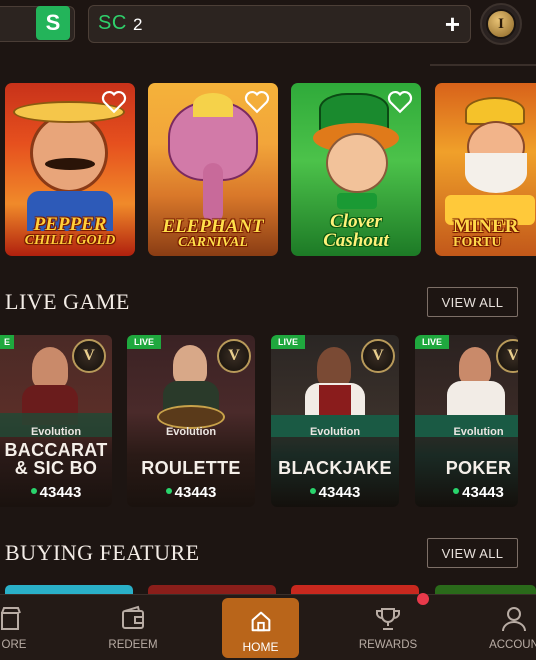 The image size is (536, 660). What do you see at coordinates (356, 231) in the screenshot?
I see `slot-title: Clover Cashout` at bounding box center [356, 231].